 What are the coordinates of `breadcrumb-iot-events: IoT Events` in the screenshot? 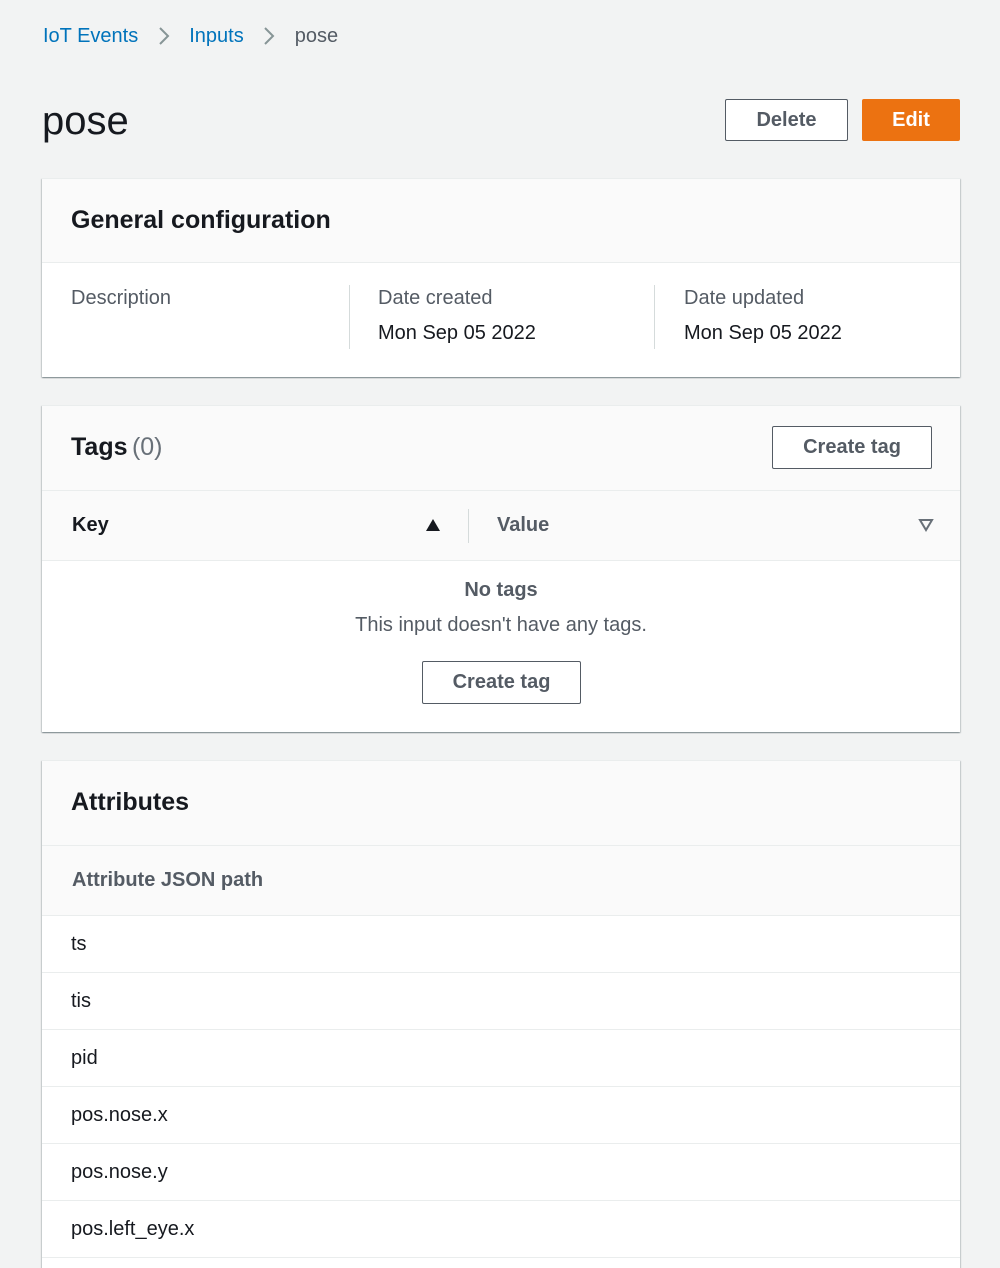 It's located at (90, 36).